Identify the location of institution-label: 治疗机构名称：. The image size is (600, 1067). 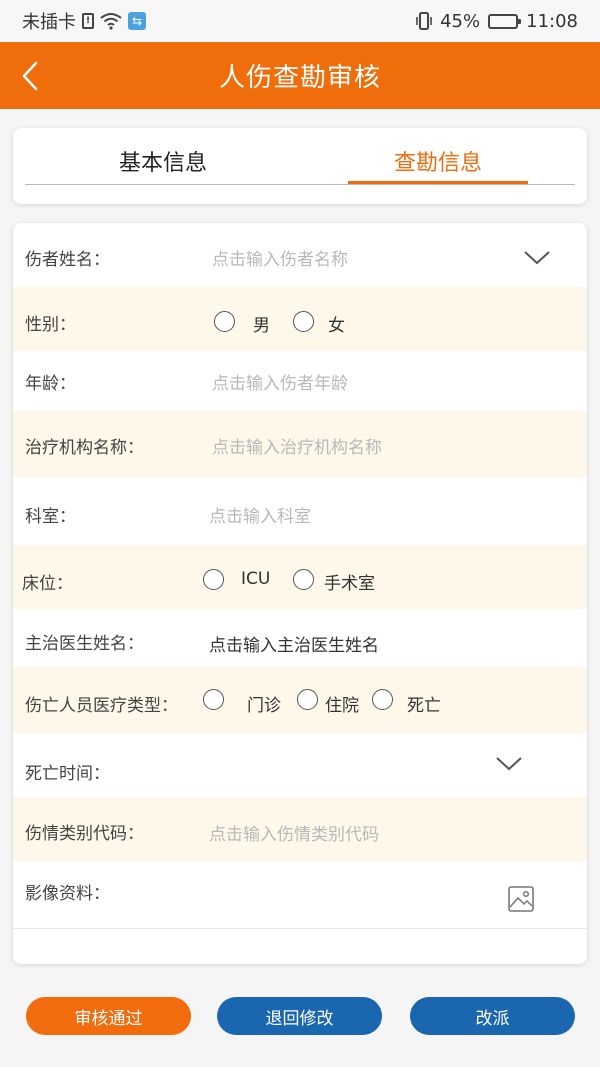
(84, 448).